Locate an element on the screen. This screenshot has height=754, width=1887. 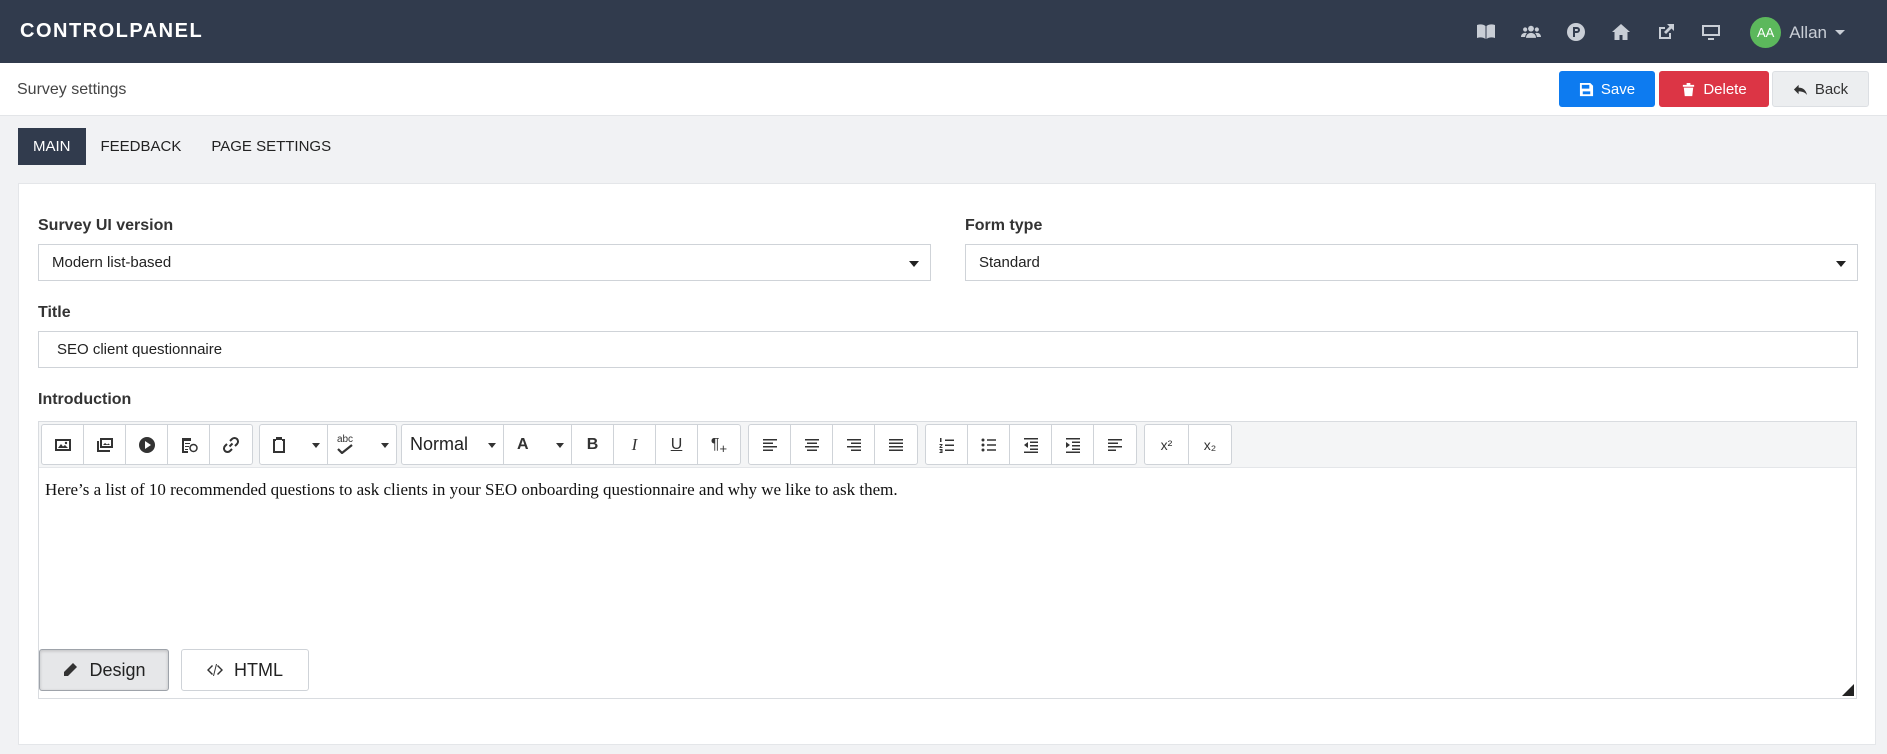
form-type-label: Form type is located at coordinates (1004, 225).